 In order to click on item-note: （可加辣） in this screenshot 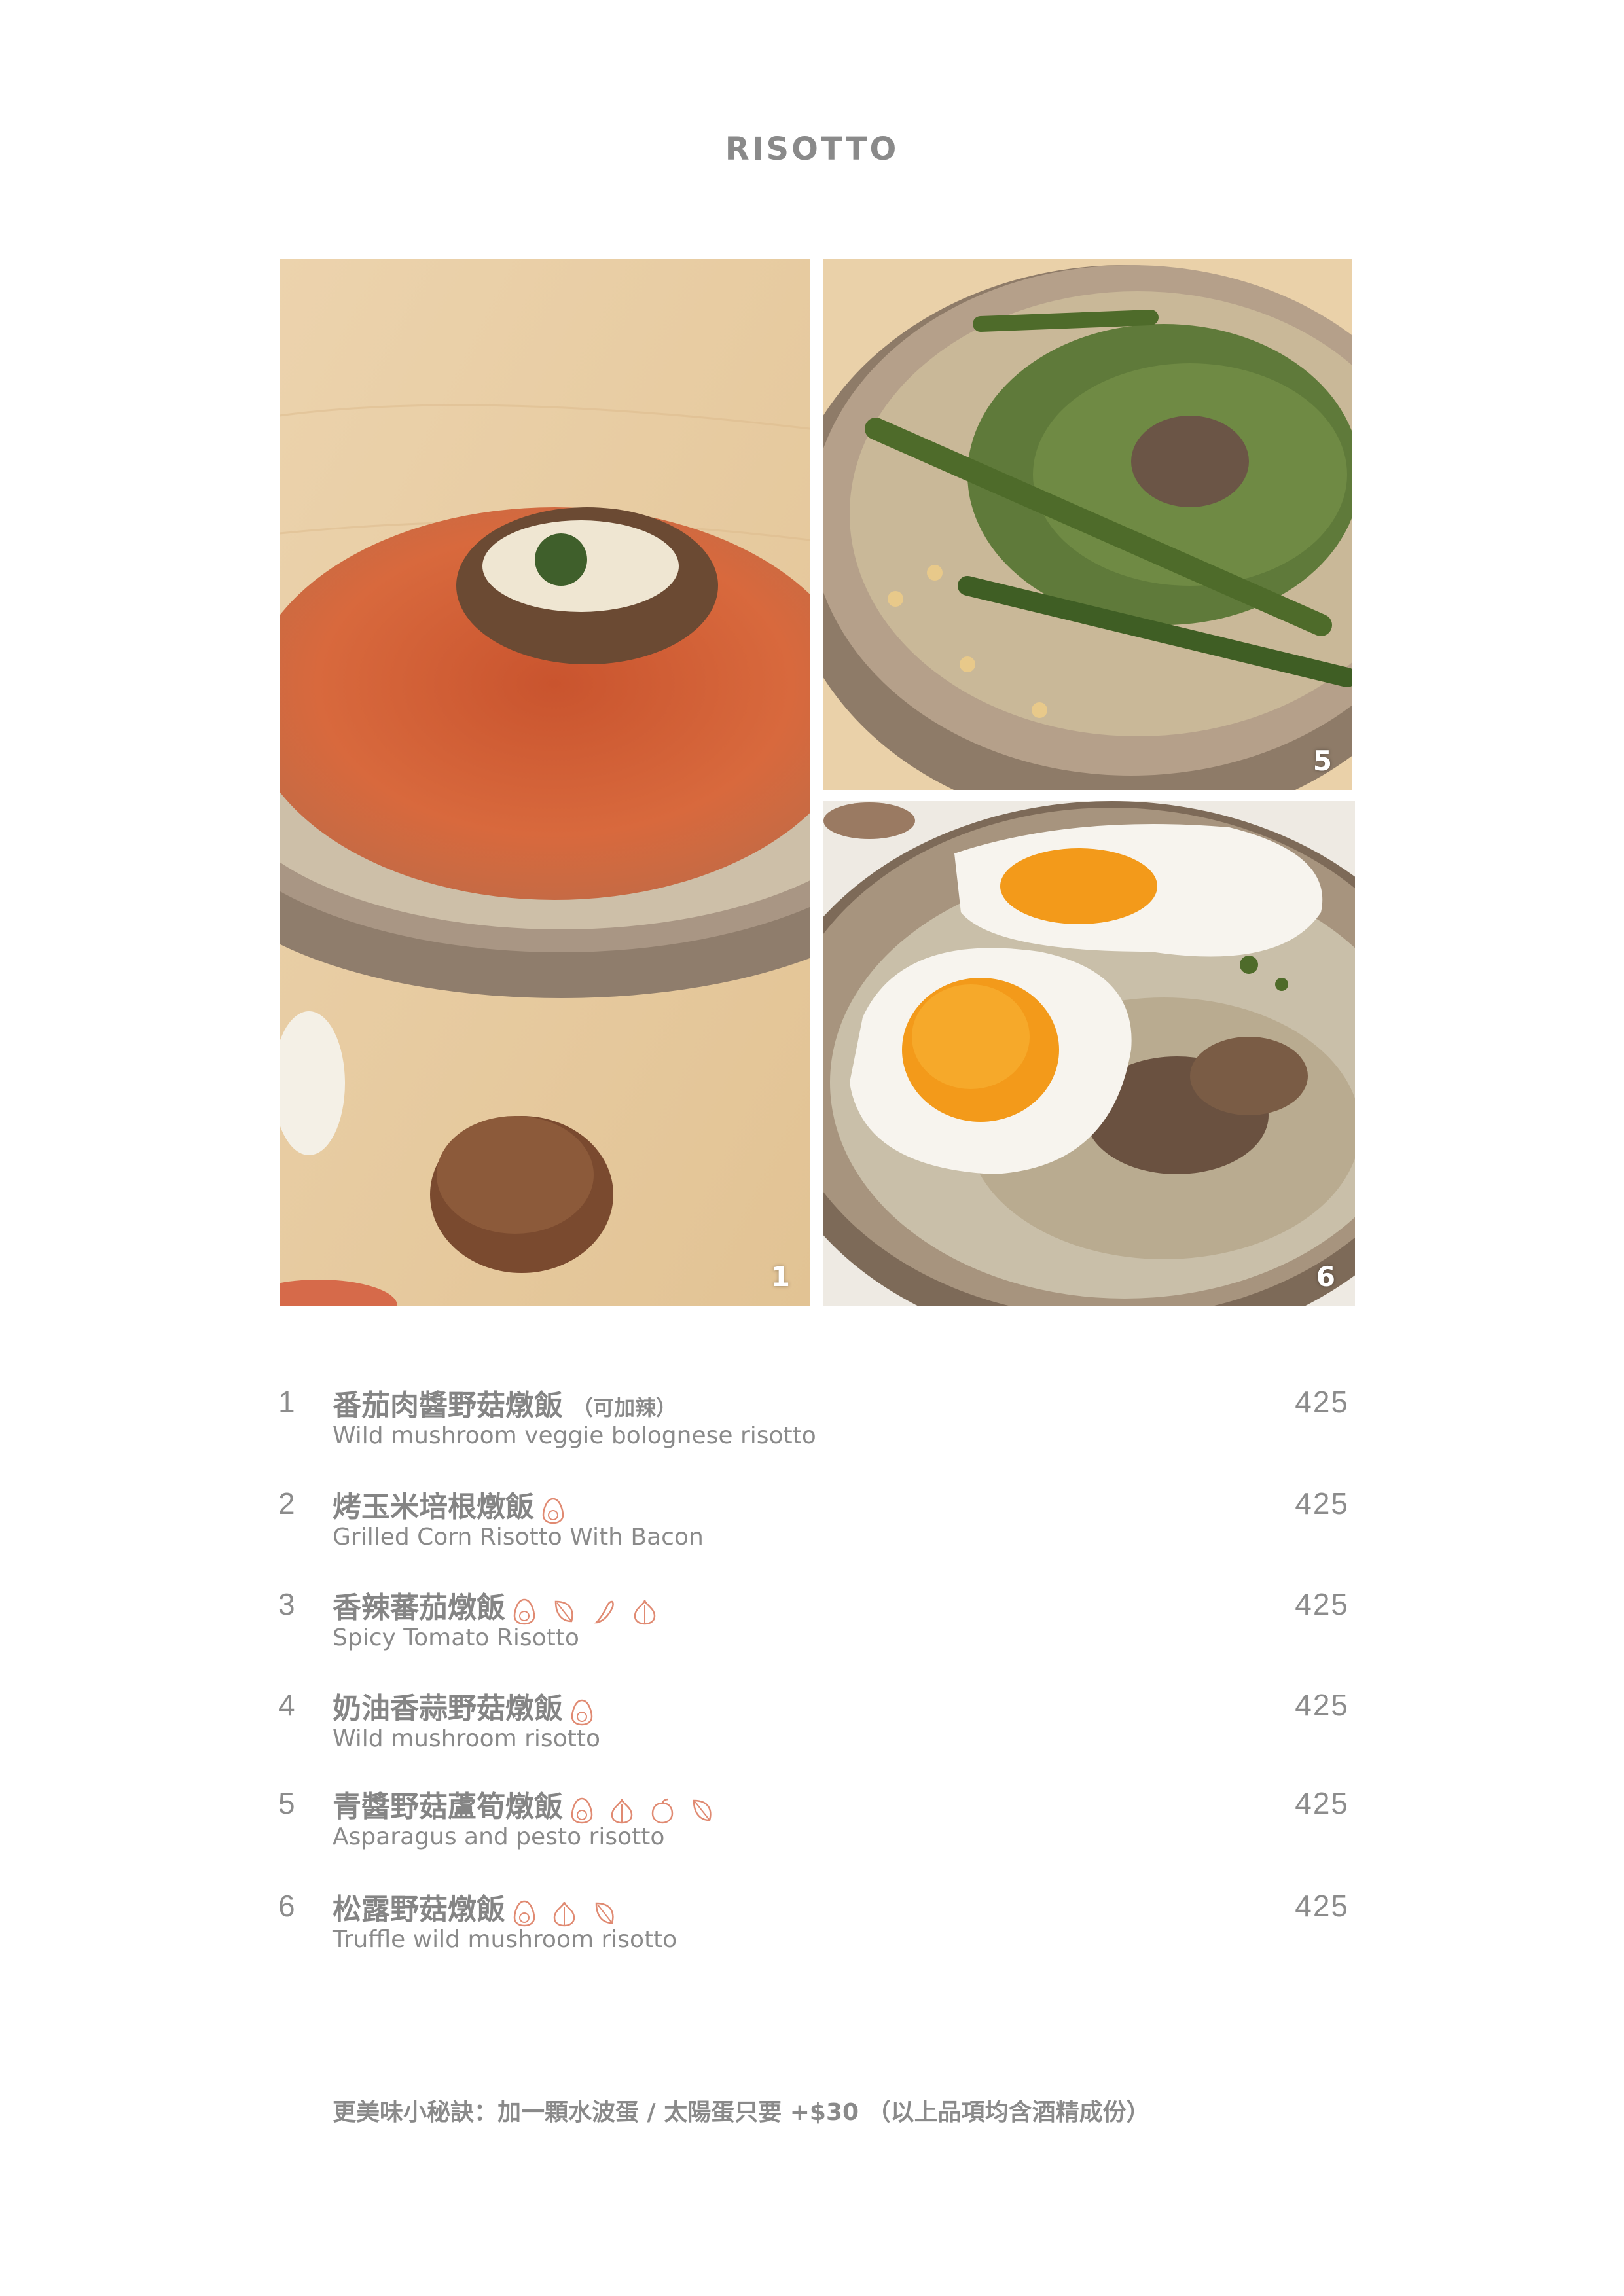, I will do `click(624, 1407)`.